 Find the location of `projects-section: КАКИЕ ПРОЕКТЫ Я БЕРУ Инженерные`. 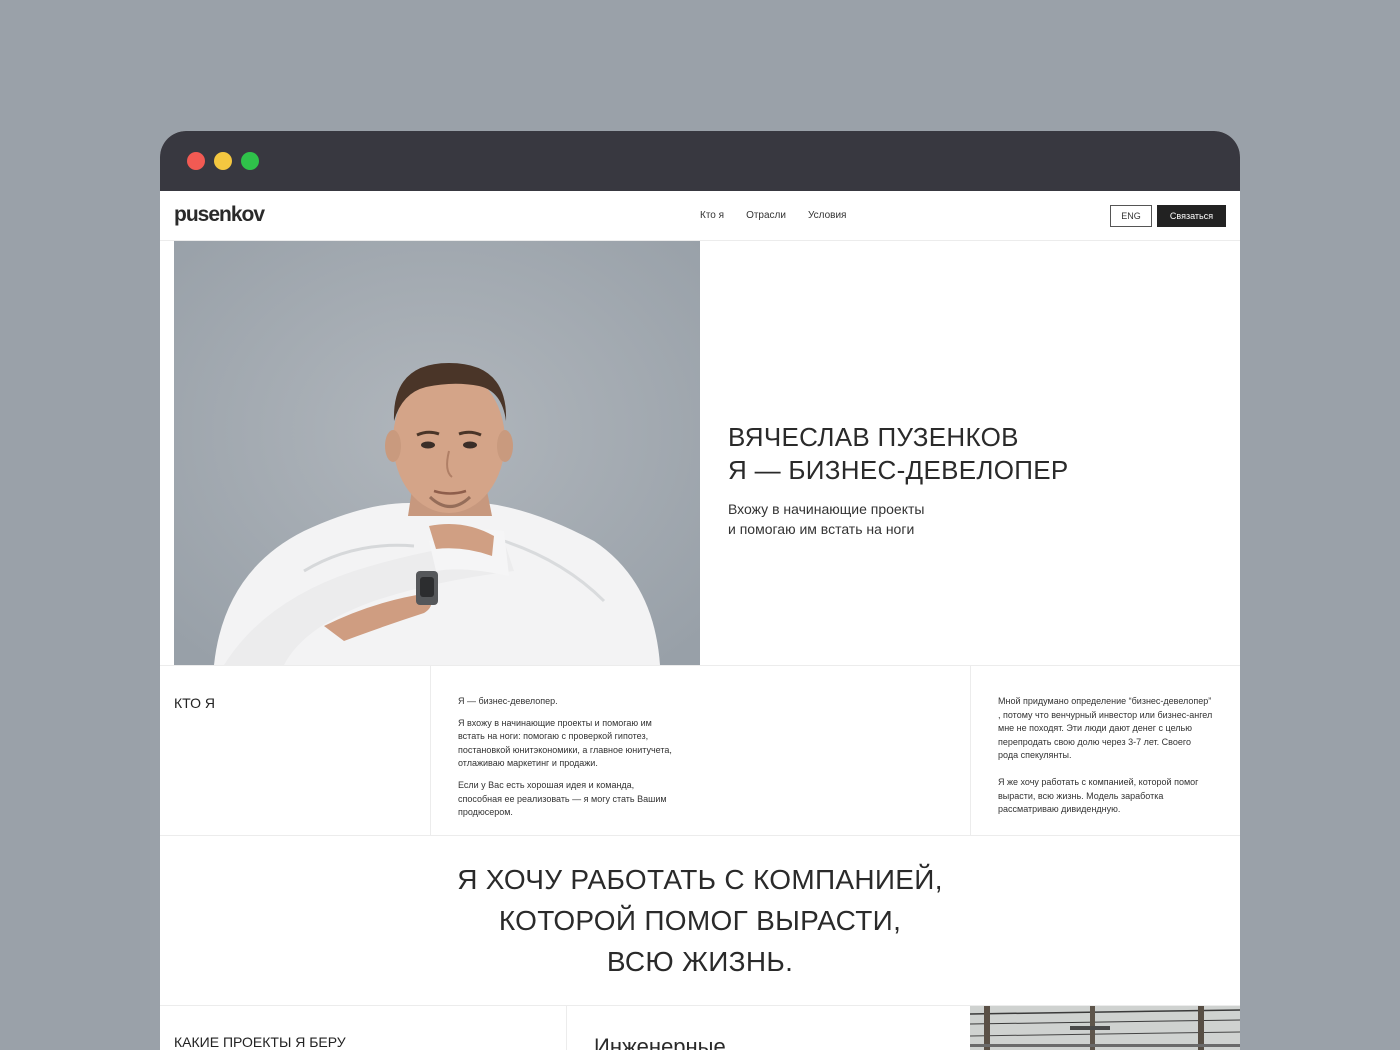

projects-section: КАКИЕ ПРОЕКТЫ Я БЕРУ Инженерные is located at coordinates (700, 1028).